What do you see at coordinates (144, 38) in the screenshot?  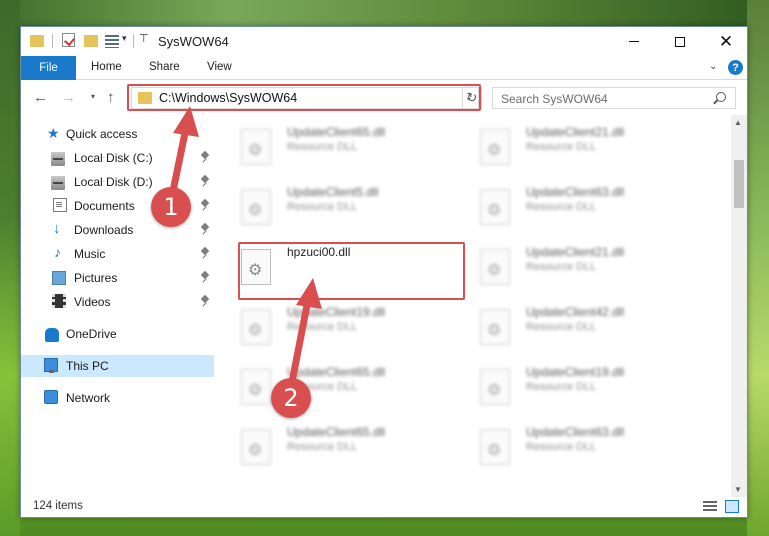 I see `quick-access-dropdown-icon: ⊤` at bounding box center [144, 38].